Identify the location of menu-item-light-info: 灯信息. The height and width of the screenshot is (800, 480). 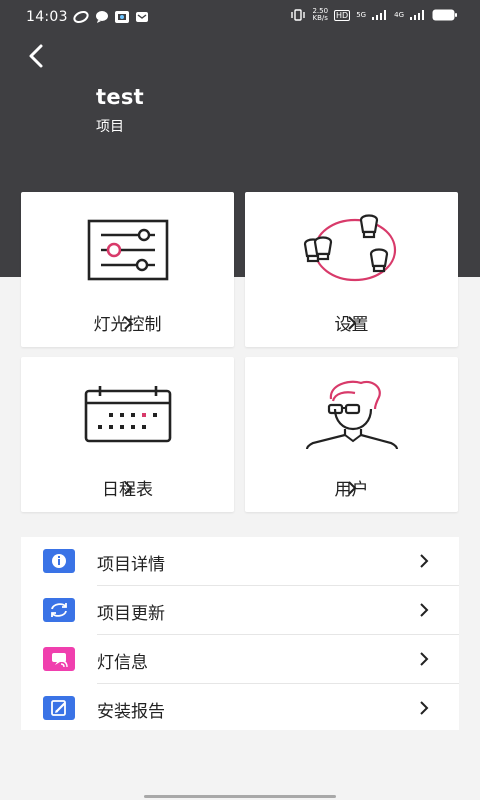
(240, 659).